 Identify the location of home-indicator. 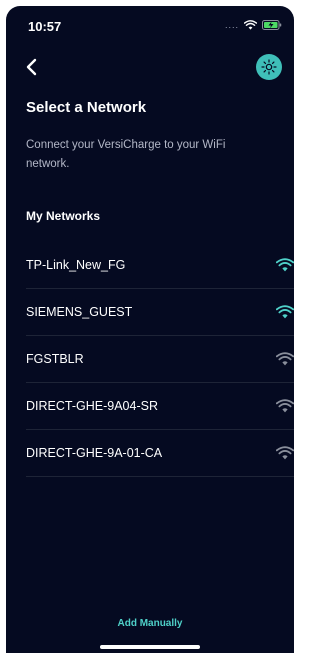
(150, 647).